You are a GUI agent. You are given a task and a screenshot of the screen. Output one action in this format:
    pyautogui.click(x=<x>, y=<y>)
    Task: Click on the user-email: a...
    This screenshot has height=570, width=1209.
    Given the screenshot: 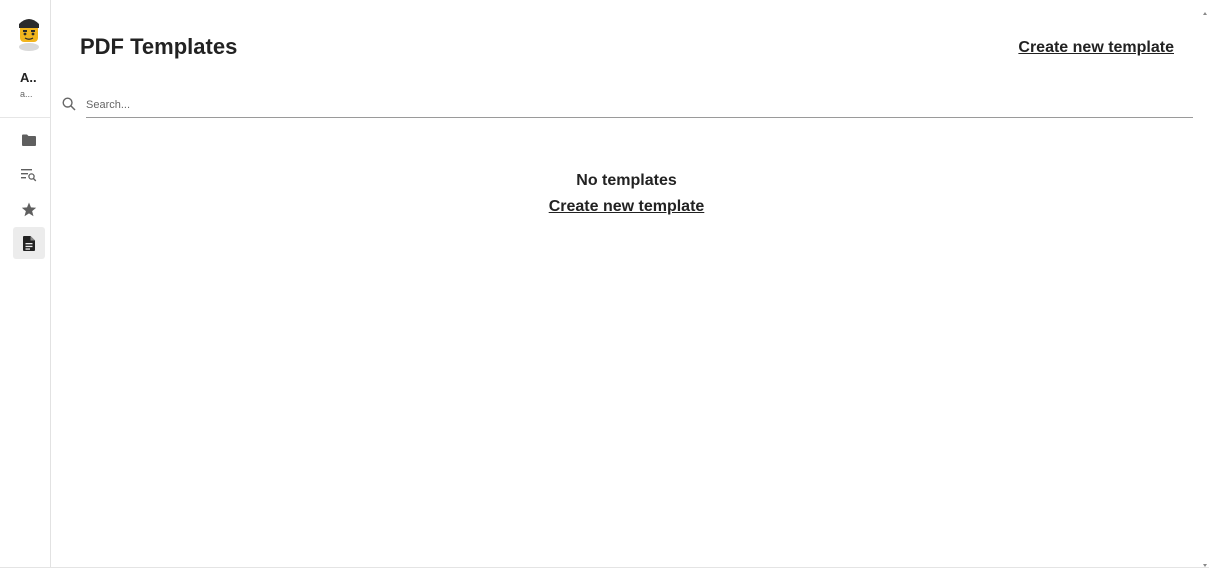 What is the action you would take?
    pyautogui.click(x=26, y=94)
    